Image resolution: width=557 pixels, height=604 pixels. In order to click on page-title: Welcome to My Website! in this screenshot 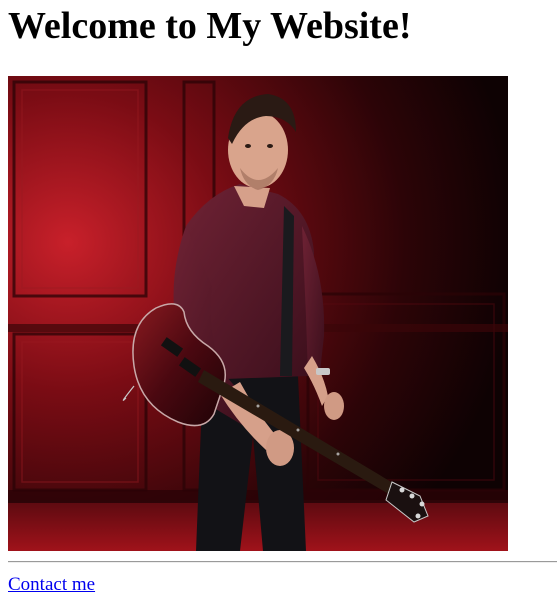, I will do `click(210, 26)`.